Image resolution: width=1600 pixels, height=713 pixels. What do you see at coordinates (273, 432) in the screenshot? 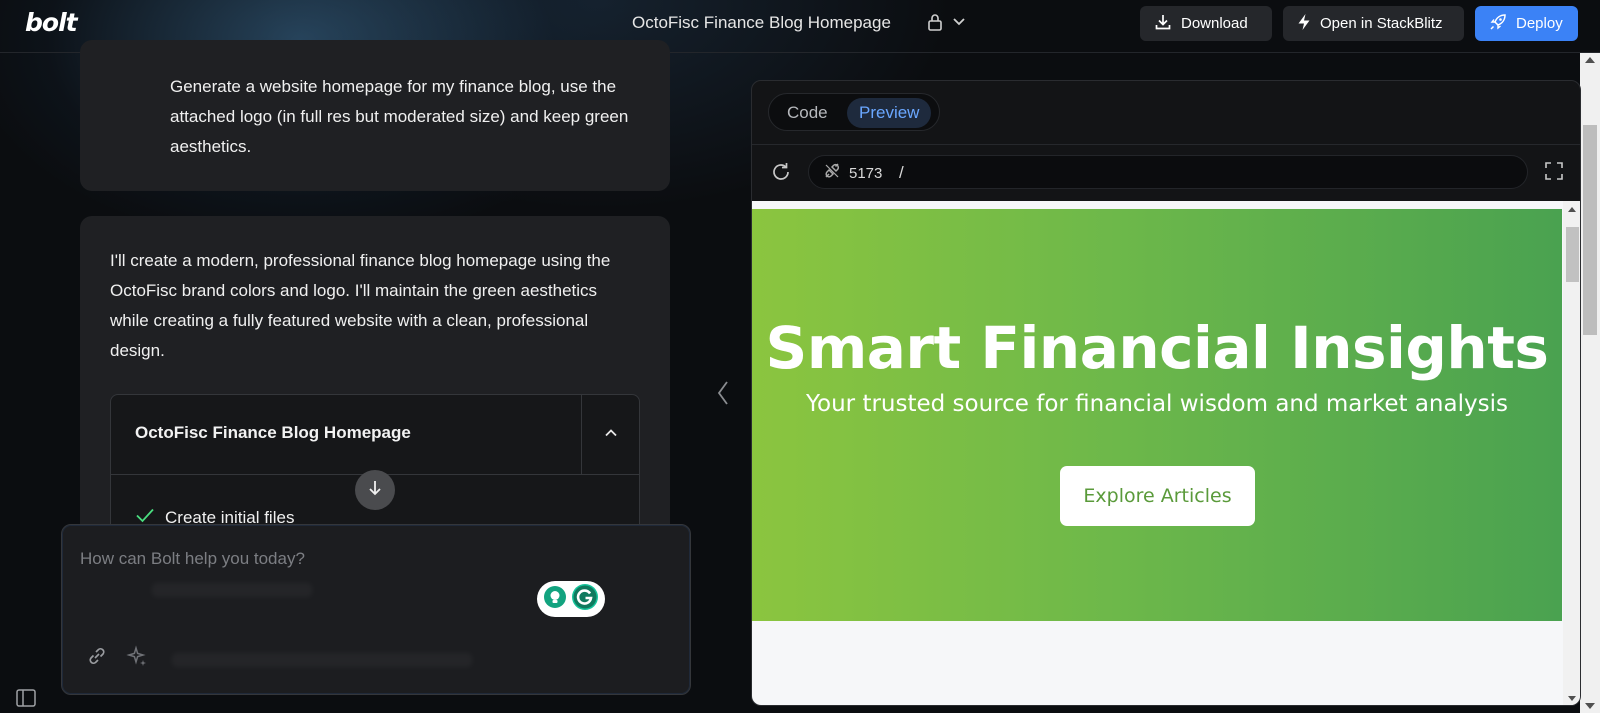
I see `artifact-title: OctoFisc Finance Blog Homepage` at bounding box center [273, 432].